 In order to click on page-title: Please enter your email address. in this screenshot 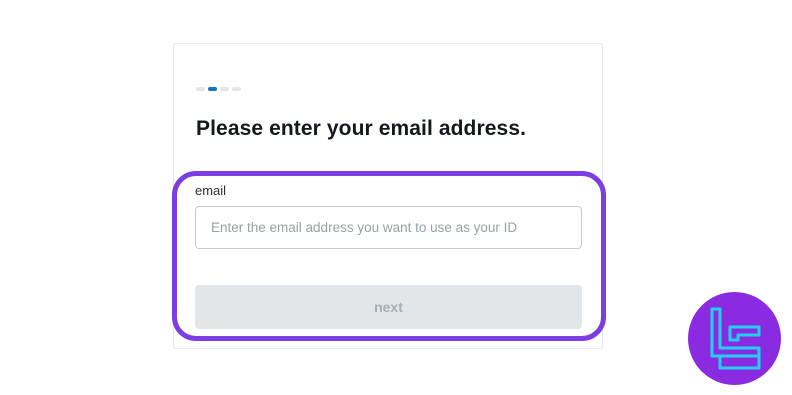, I will do `click(361, 128)`.